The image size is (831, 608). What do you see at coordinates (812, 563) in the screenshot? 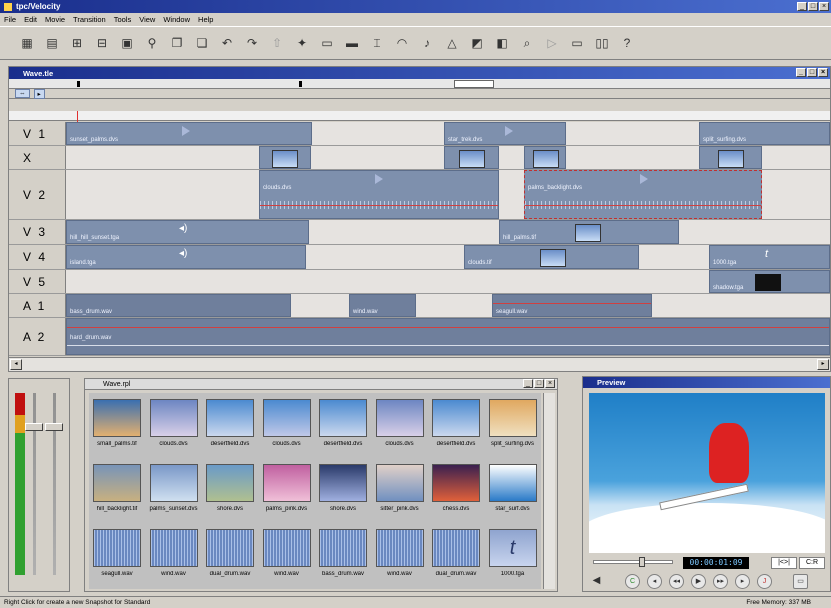
I see `preview-nav-right: C:R` at bounding box center [812, 563].